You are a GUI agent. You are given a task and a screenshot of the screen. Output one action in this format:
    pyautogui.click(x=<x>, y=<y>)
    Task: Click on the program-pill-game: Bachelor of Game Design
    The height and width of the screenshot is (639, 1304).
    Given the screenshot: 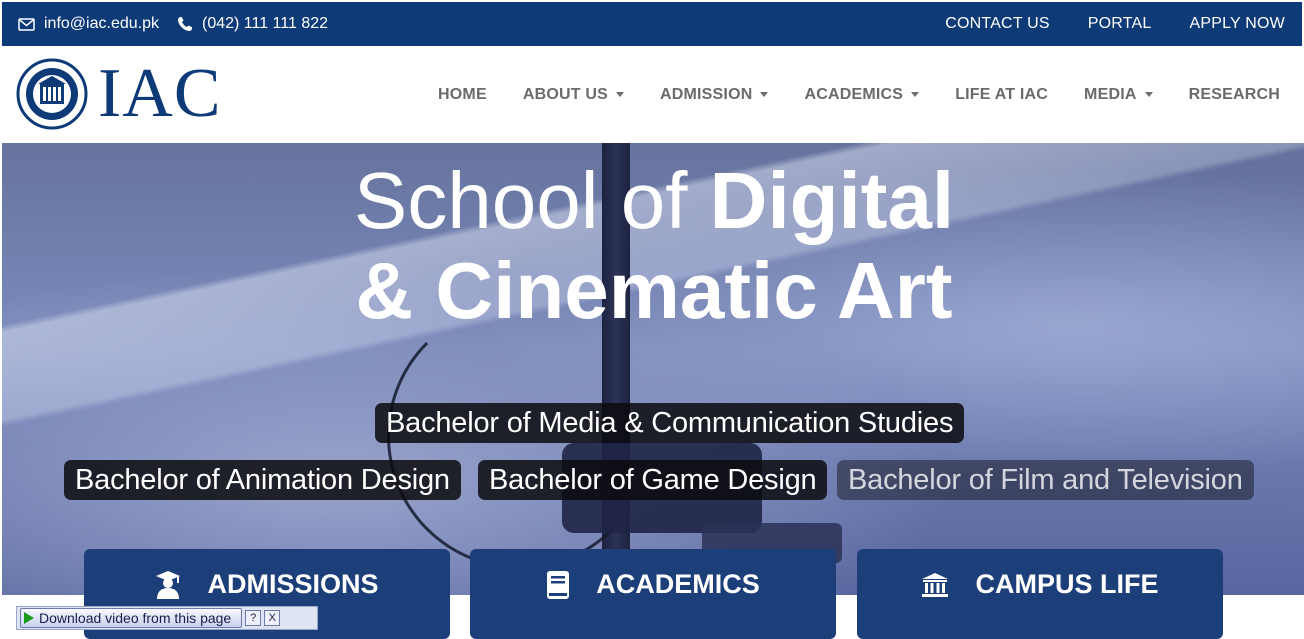 What is the action you would take?
    pyautogui.click(x=653, y=480)
    